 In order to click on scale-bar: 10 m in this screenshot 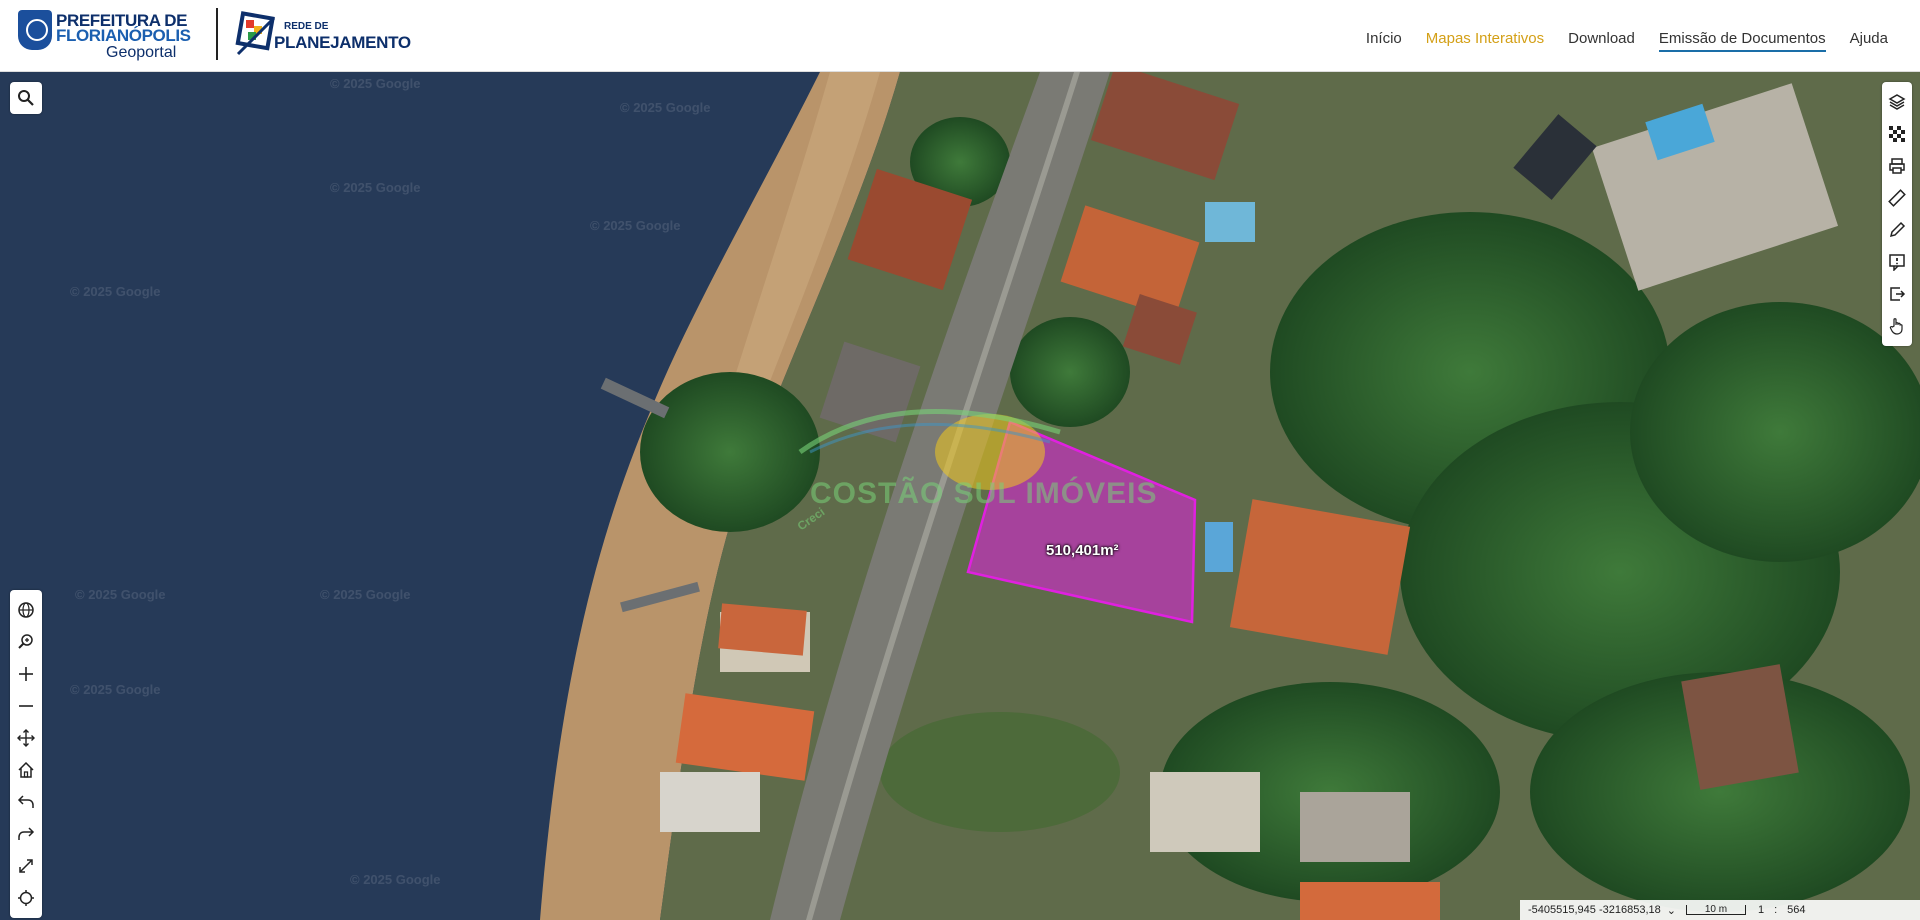, I will do `click(1715, 910)`.